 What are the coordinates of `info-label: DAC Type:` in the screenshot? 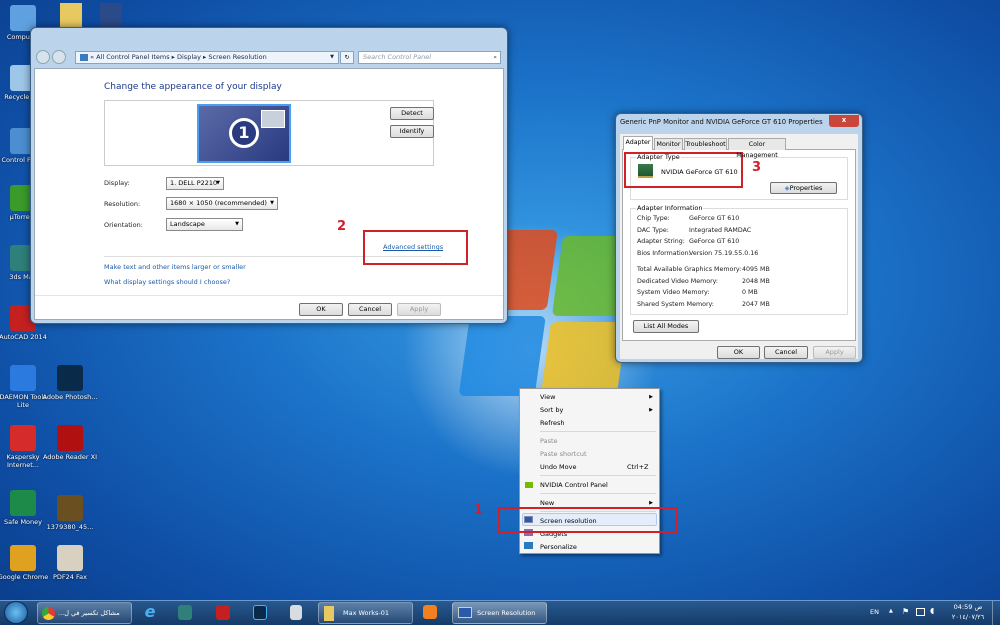 It's located at (653, 230).